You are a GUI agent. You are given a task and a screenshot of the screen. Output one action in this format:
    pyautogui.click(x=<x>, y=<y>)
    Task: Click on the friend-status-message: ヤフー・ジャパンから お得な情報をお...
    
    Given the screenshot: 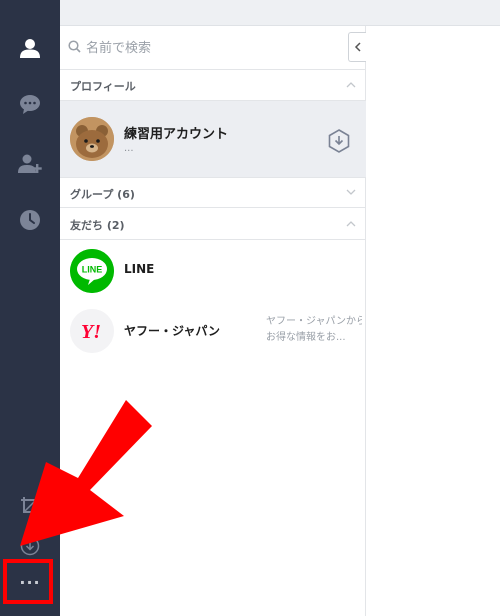 What is the action you would take?
    pyautogui.click(x=314, y=330)
    